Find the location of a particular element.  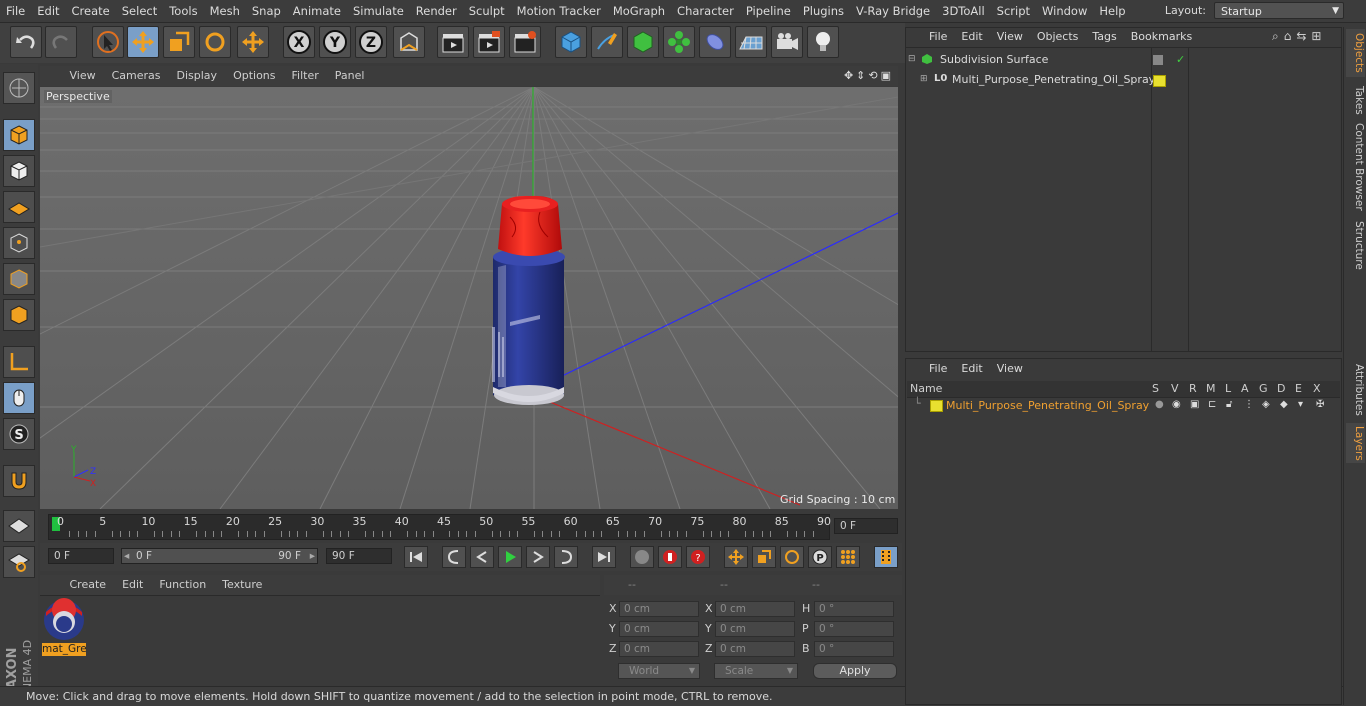

collapse-icon: ⊟ is located at coordinates (912, 59).